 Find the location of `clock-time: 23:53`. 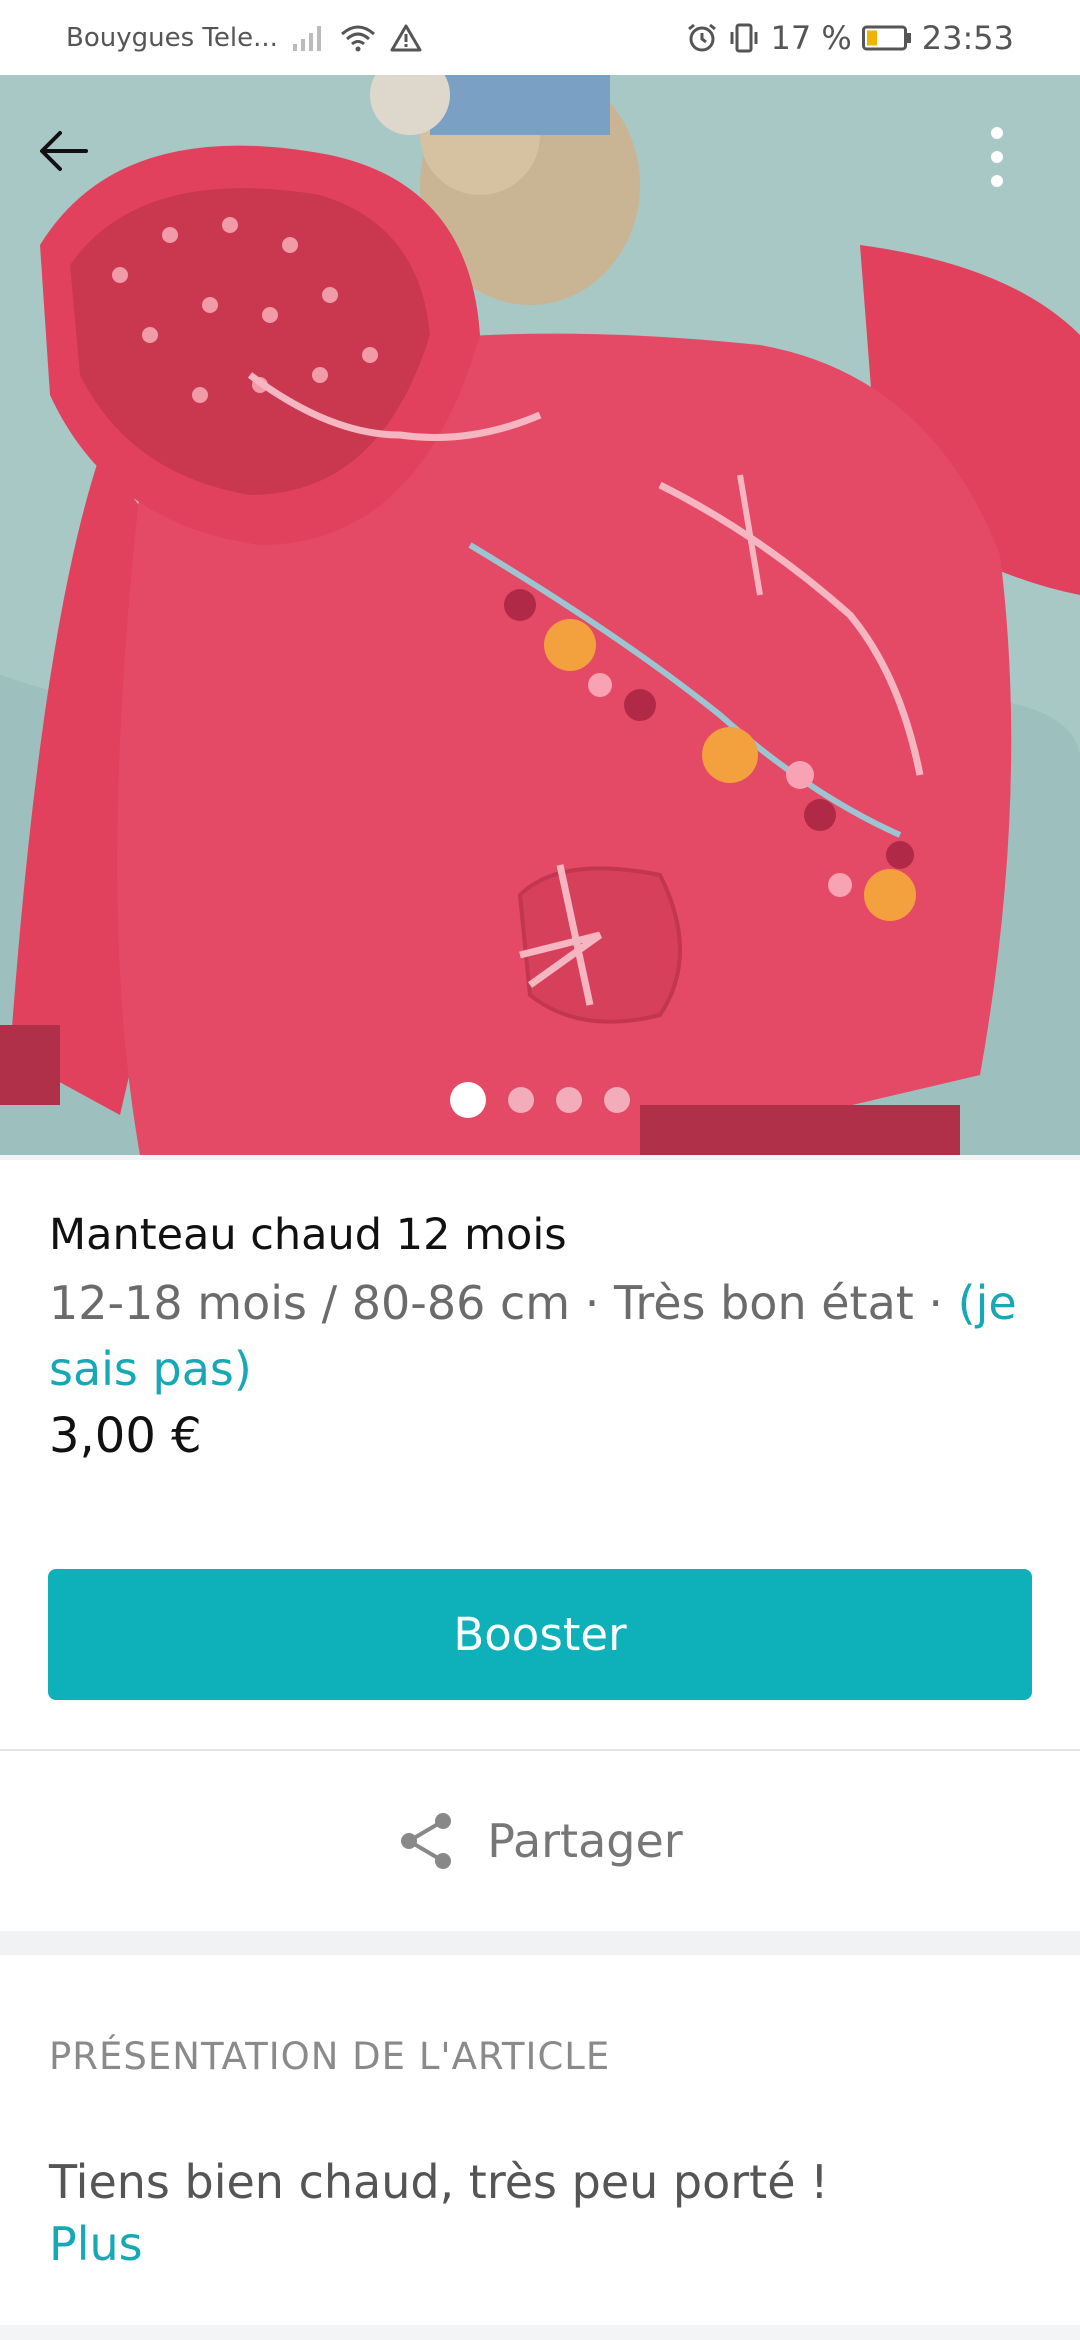

clock-time: 23:53 is located at coordinates (967, 37).